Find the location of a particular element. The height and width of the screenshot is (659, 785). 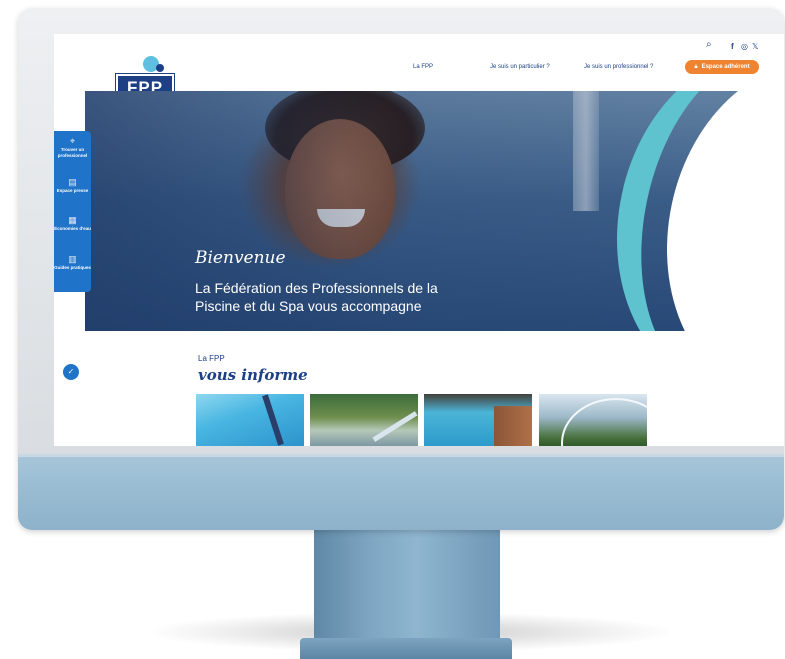

side-tab-press: ▤ Espace presse is located at coordinates (72, 185).